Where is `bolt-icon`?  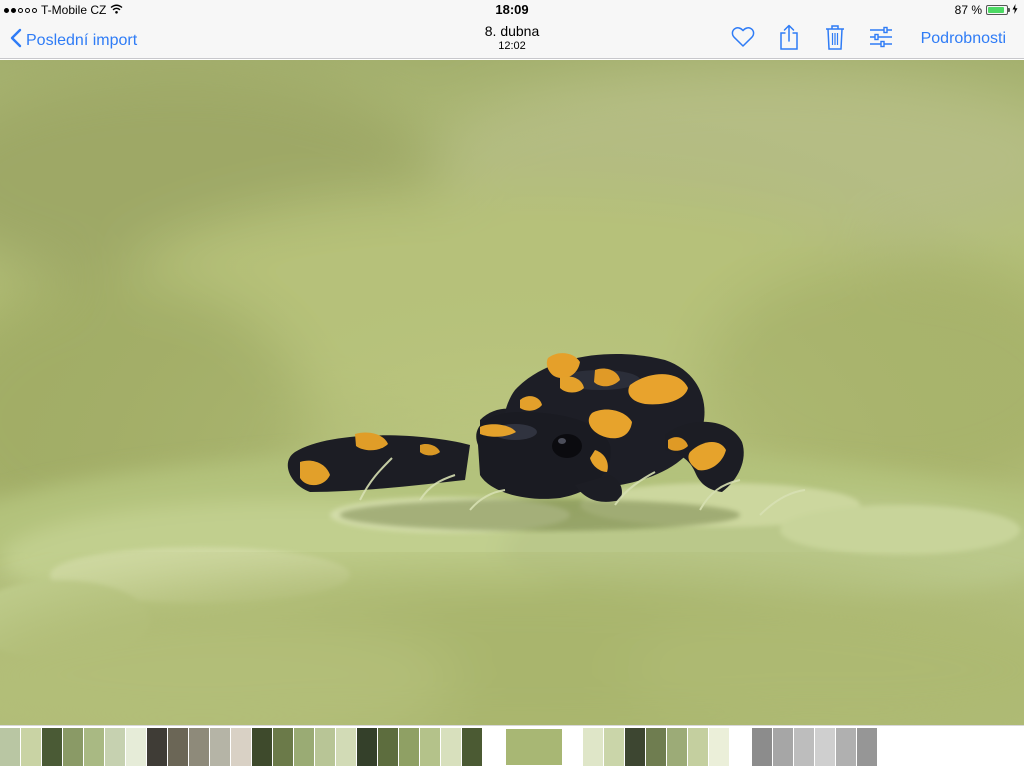 bolt-icon is located at coordinates (1015, 10).